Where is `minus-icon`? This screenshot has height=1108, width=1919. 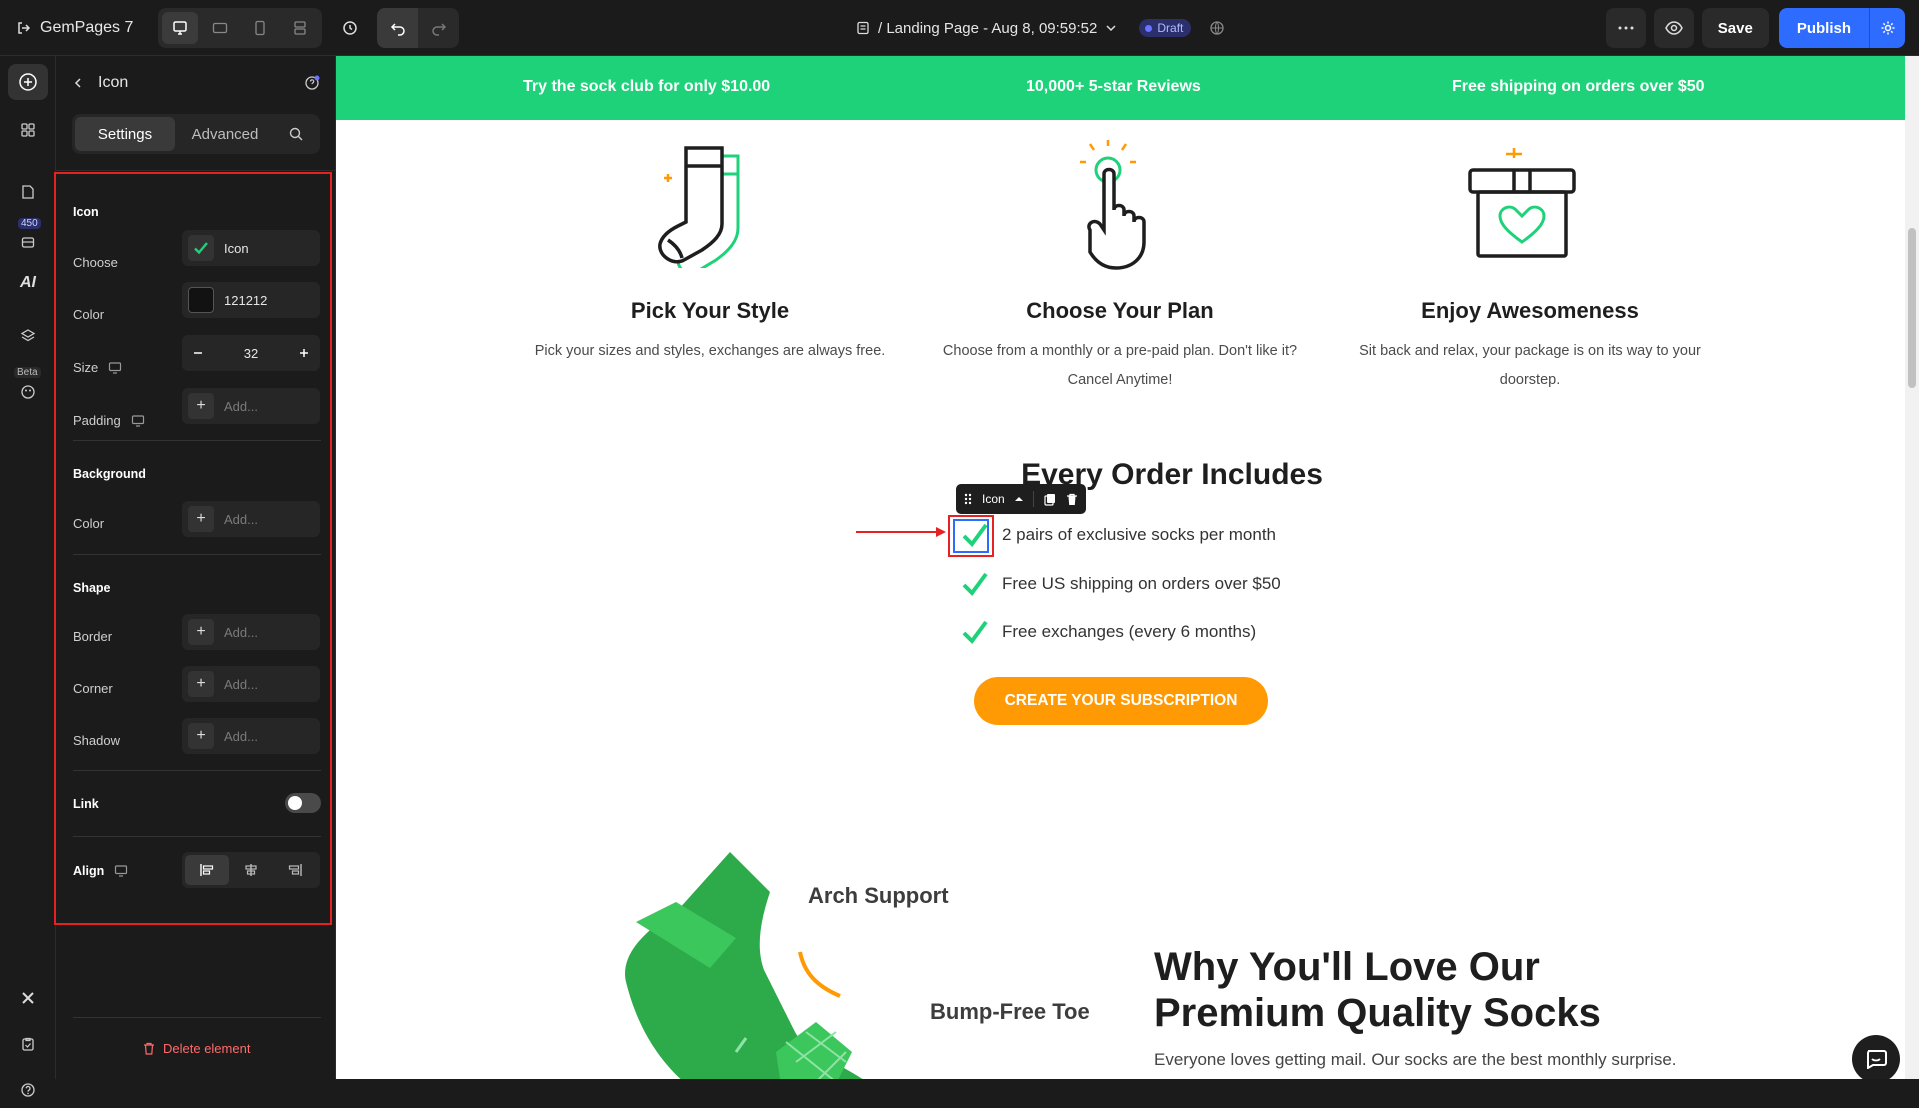
minus-icon is located at coordinates (198, 353).